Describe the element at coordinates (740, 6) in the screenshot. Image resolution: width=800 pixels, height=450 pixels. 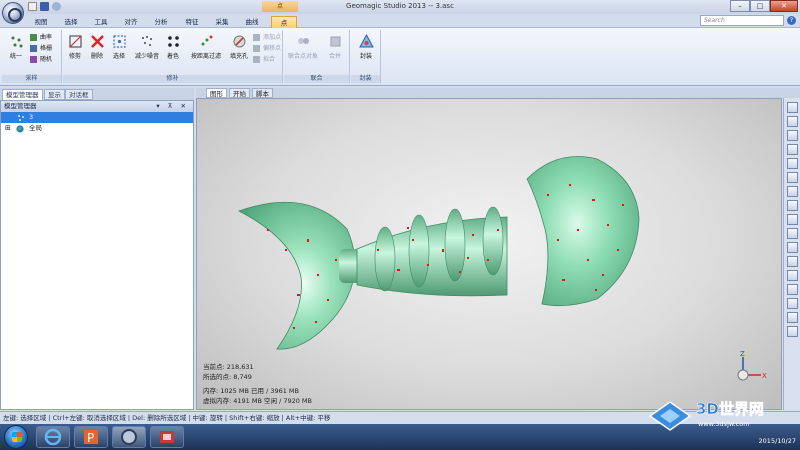
I see `minimize-button: –` at that location.